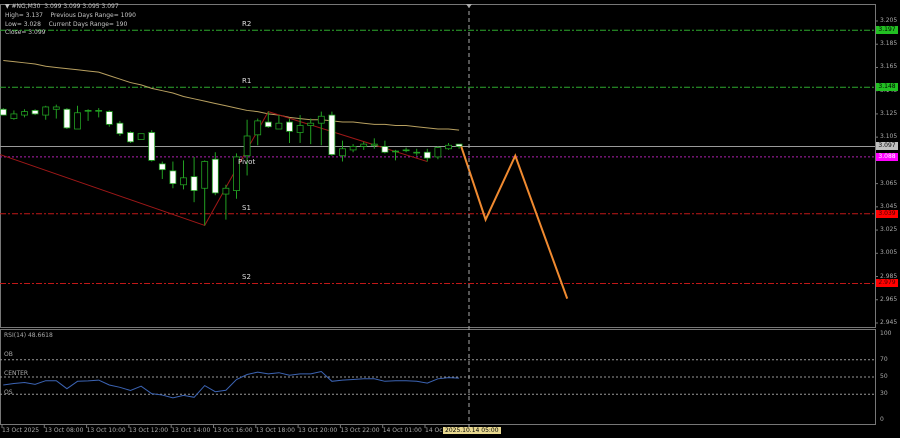  What do you see at coordinates (889, 230) in the screenshot?
I see `price-axis-label: 3.025` at bounding box center [889, 230].